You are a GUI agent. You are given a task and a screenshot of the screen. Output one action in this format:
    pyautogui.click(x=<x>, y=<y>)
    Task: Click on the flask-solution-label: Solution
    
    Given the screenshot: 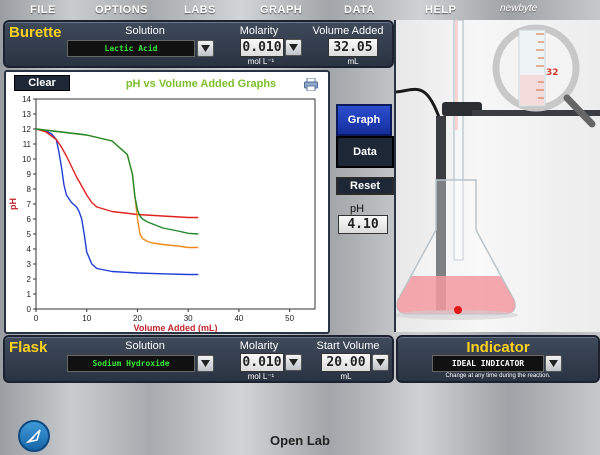 What is the action you would take?
    pyautogui.click(x=145, y=346)
    